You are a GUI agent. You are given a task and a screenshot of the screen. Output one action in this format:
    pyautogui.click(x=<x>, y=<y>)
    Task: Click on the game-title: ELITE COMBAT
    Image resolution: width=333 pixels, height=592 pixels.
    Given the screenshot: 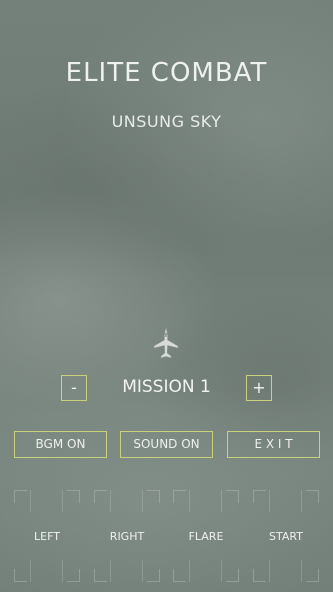 What is the action you would take?
    pyautogui.click(x=166, y=73)
    